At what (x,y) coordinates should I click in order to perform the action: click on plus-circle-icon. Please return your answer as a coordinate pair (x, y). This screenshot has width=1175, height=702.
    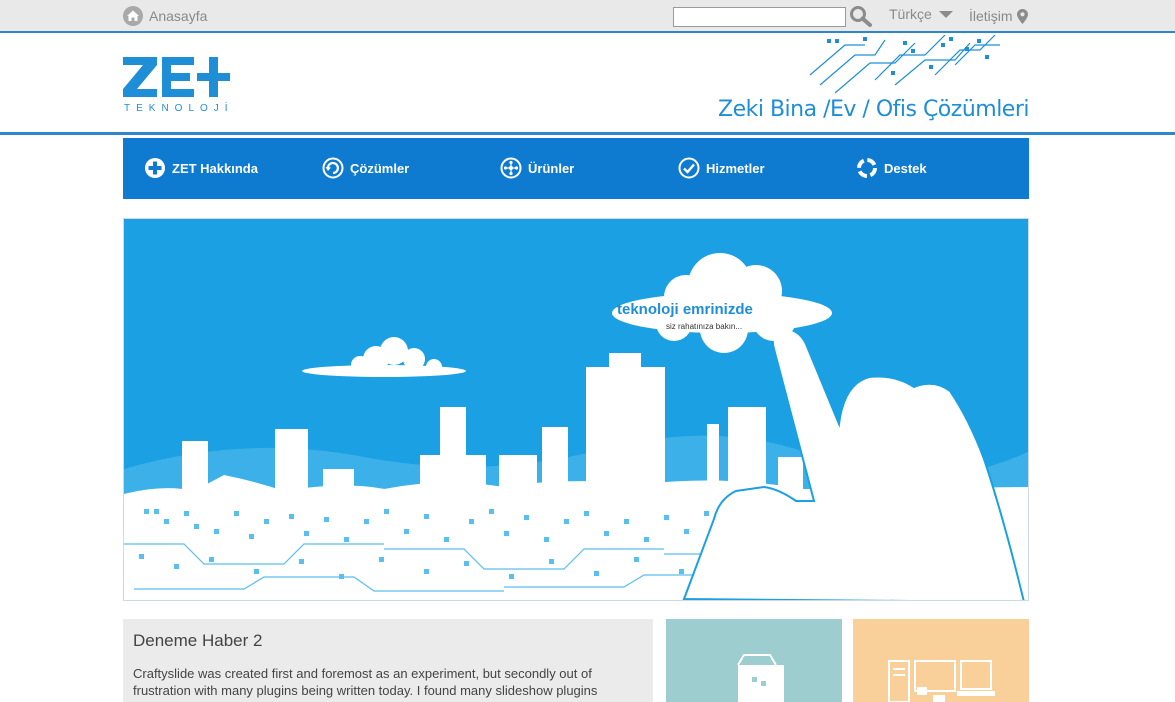
    Looking at the image, I should click on (155, 168).